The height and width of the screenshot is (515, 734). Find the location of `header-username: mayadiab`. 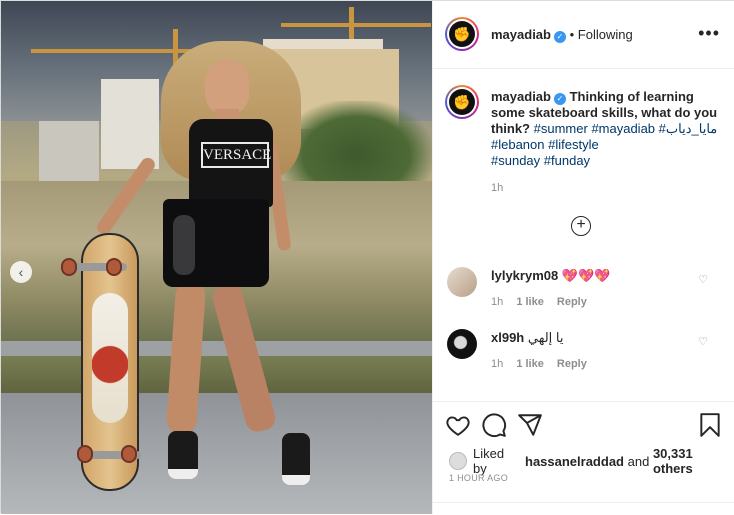

header-username: mayadiab is located at coordinates (521, 34).